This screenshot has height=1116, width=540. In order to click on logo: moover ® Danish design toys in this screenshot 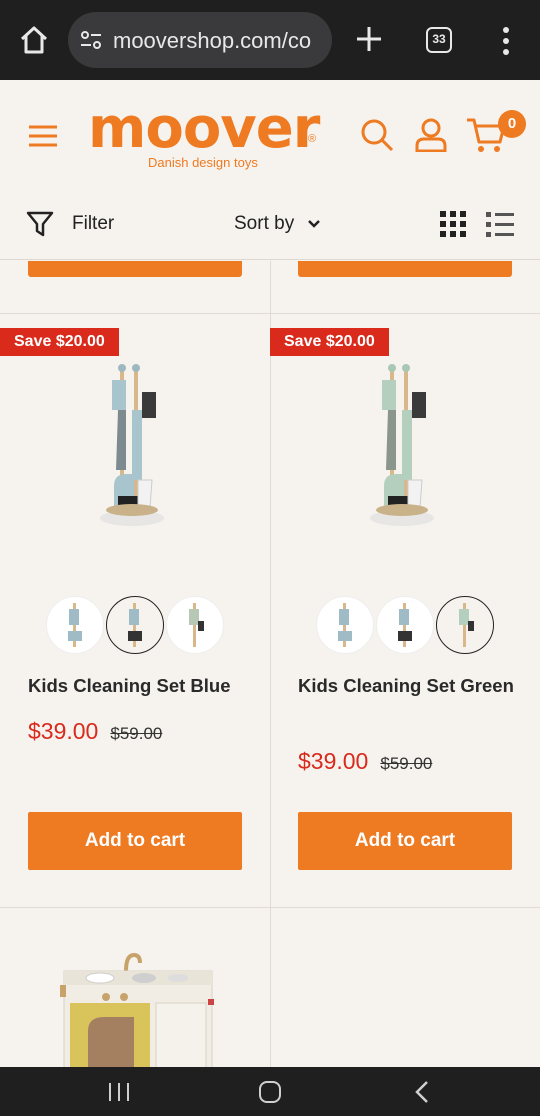, I will do `click(205, 137)`.